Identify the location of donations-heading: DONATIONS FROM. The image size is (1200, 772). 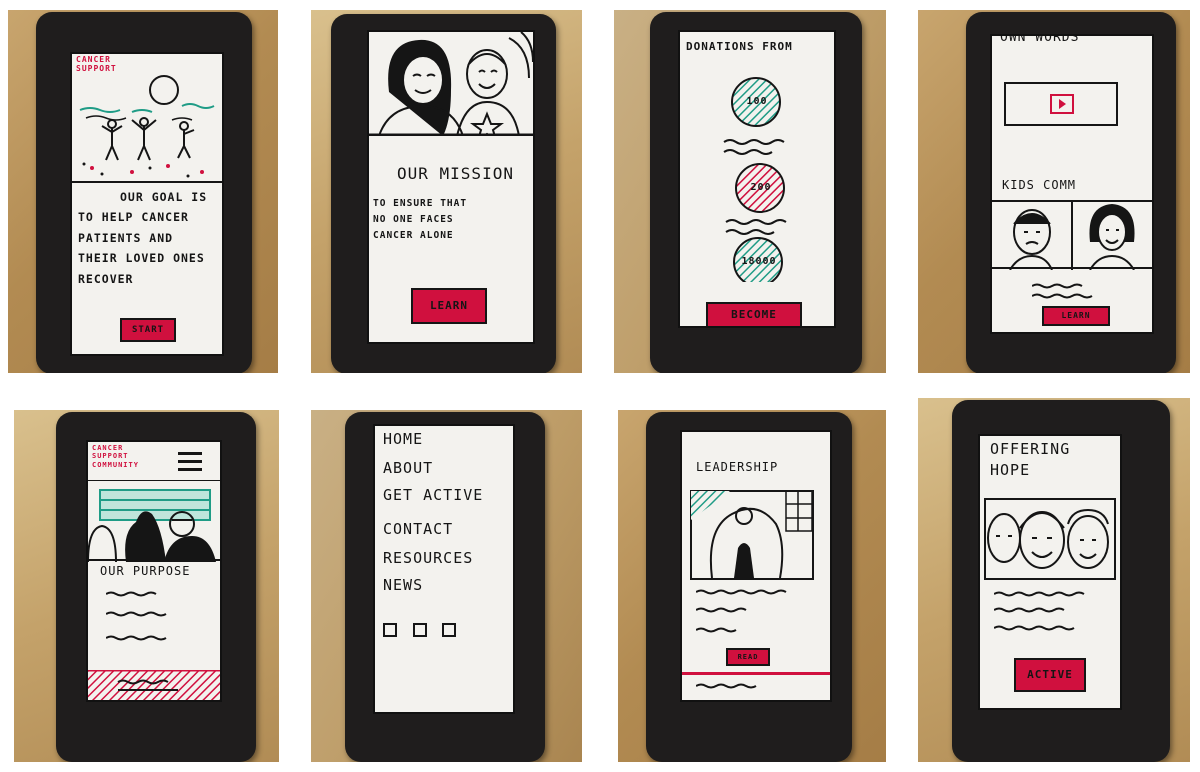
(739, 46).